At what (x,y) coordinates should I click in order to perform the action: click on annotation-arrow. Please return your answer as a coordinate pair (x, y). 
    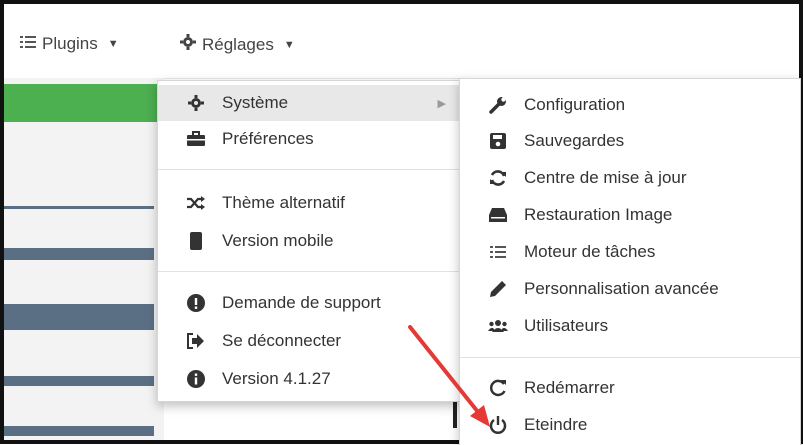
    Looking at the image, I should click on (449, 376).